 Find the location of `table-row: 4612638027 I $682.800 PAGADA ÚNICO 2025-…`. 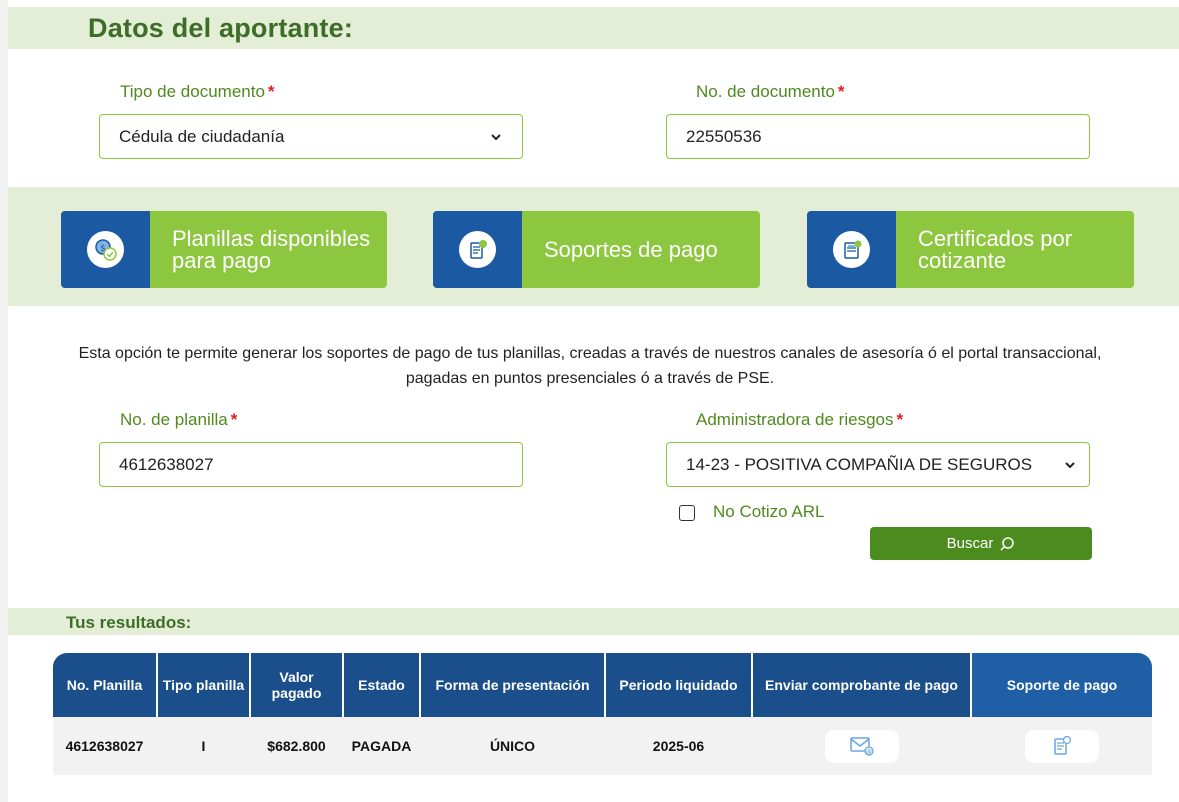

table-row: 4612638027 I $682.800 PAGADA ÚNICO 2025-… is located at coordinates (602, 746).